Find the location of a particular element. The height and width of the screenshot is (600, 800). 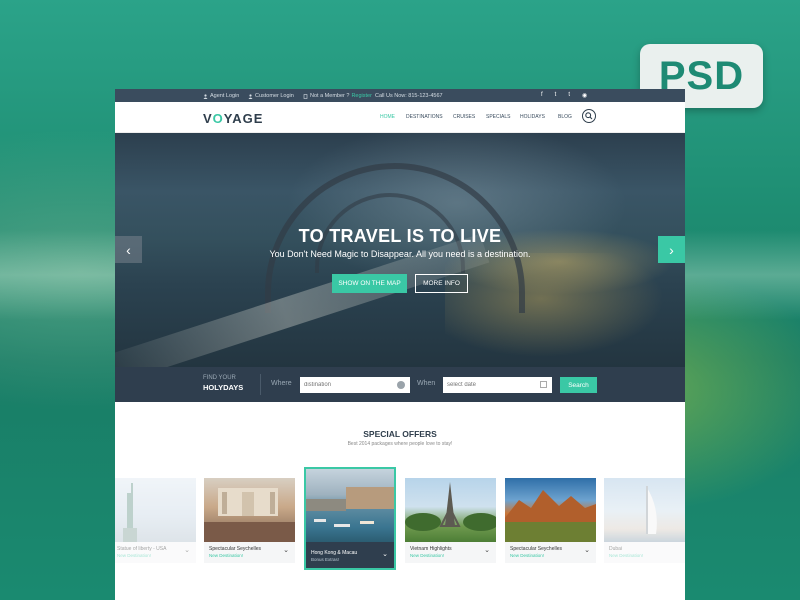

facebook-icon: f is located at coordinates (542, 95).